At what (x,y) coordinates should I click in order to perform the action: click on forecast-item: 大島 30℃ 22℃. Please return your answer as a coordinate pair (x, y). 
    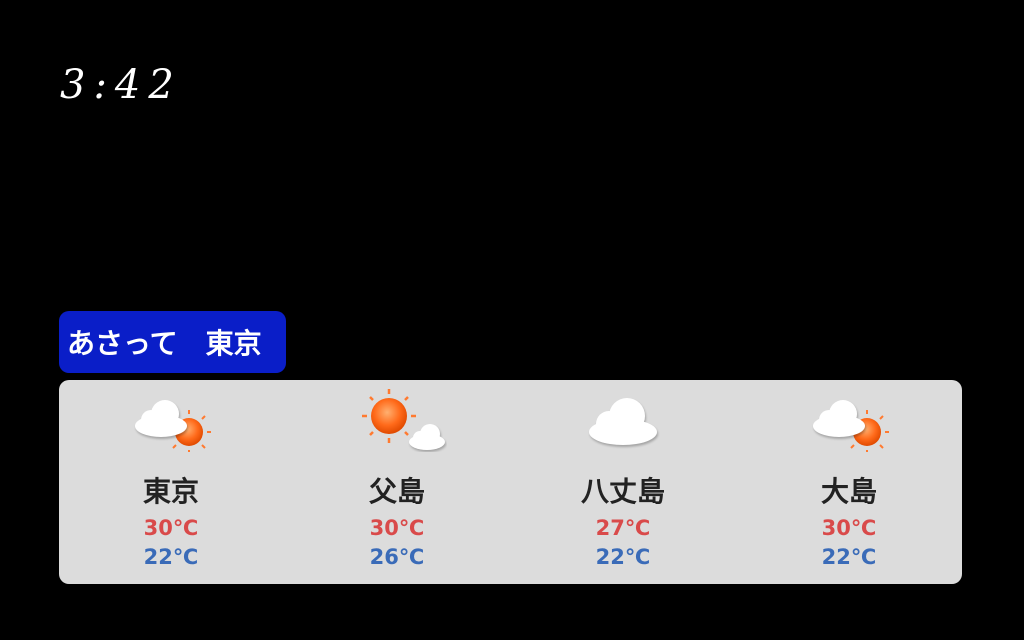
    Looking at the image, I should click on (849, 482).